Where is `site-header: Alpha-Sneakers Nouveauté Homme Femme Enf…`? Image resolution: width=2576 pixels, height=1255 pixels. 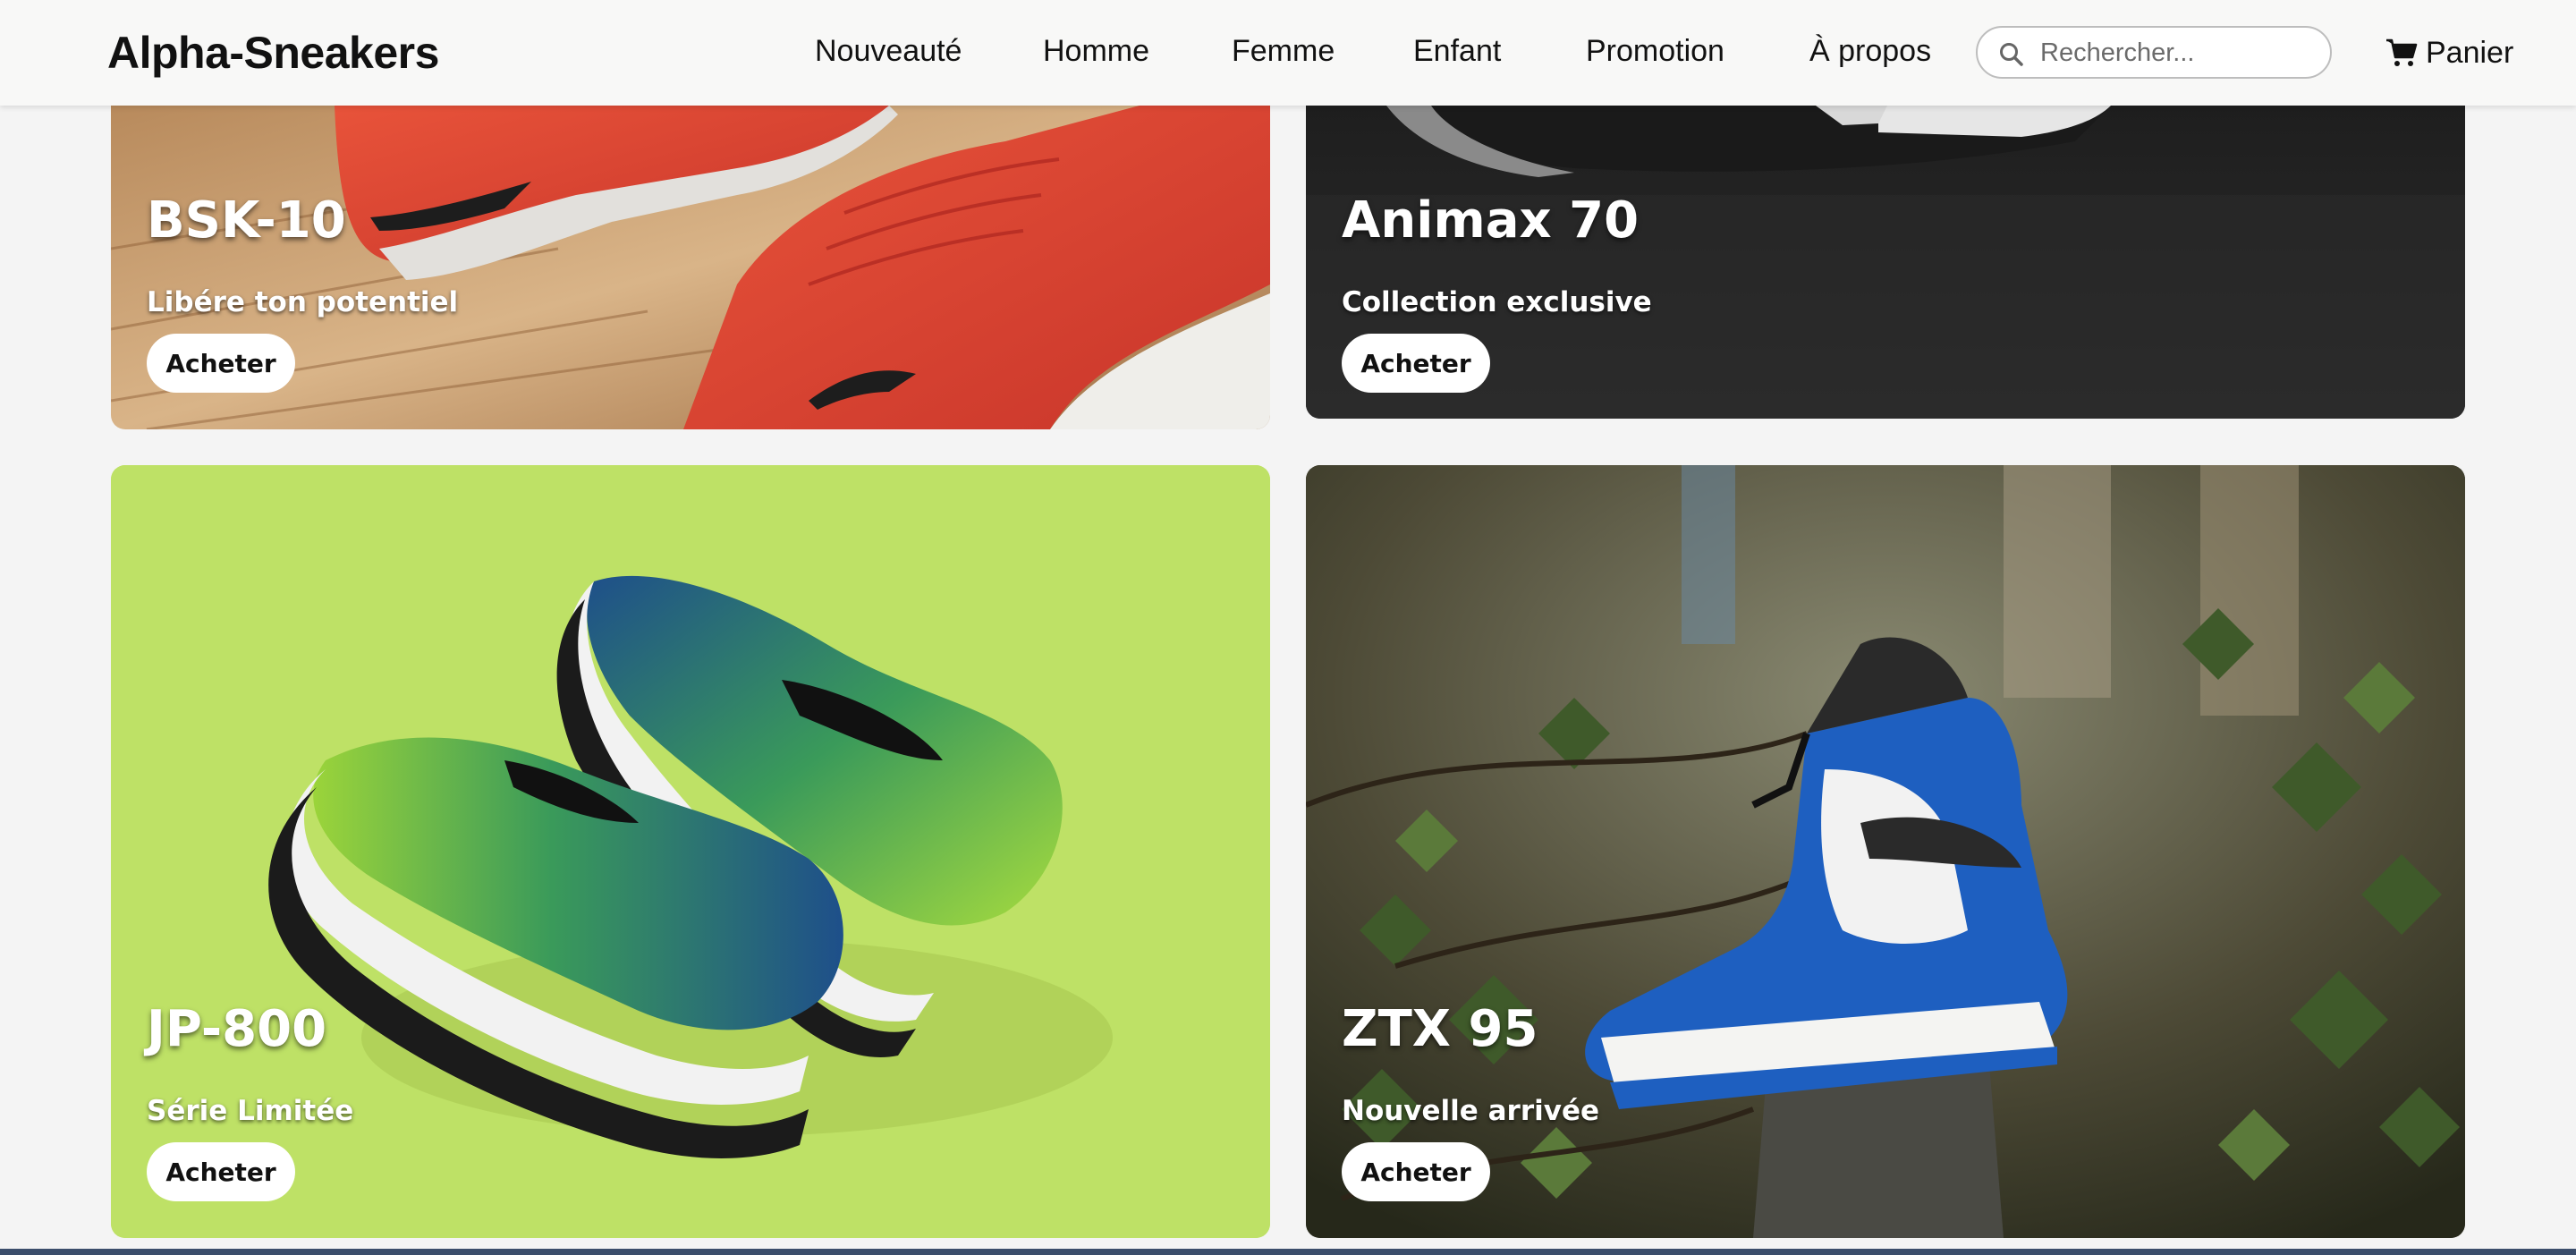
site-header: Alpha-Sneakers Nouveauté Homme Femme Enf… is located at coordinates (1288, 53).